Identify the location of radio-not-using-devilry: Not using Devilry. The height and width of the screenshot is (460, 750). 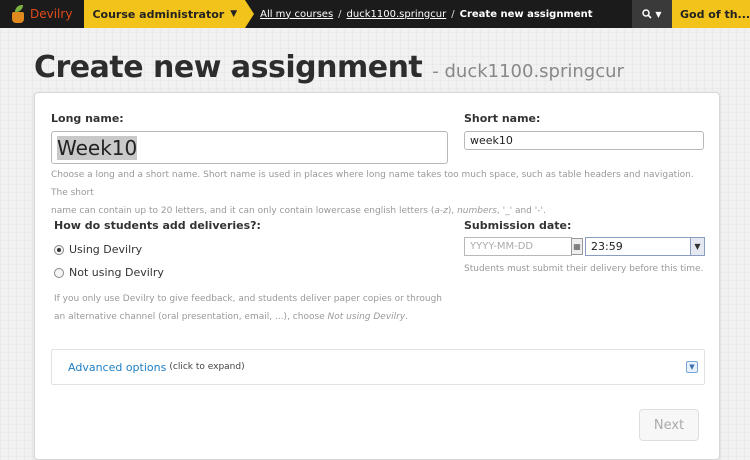
(109, 272).